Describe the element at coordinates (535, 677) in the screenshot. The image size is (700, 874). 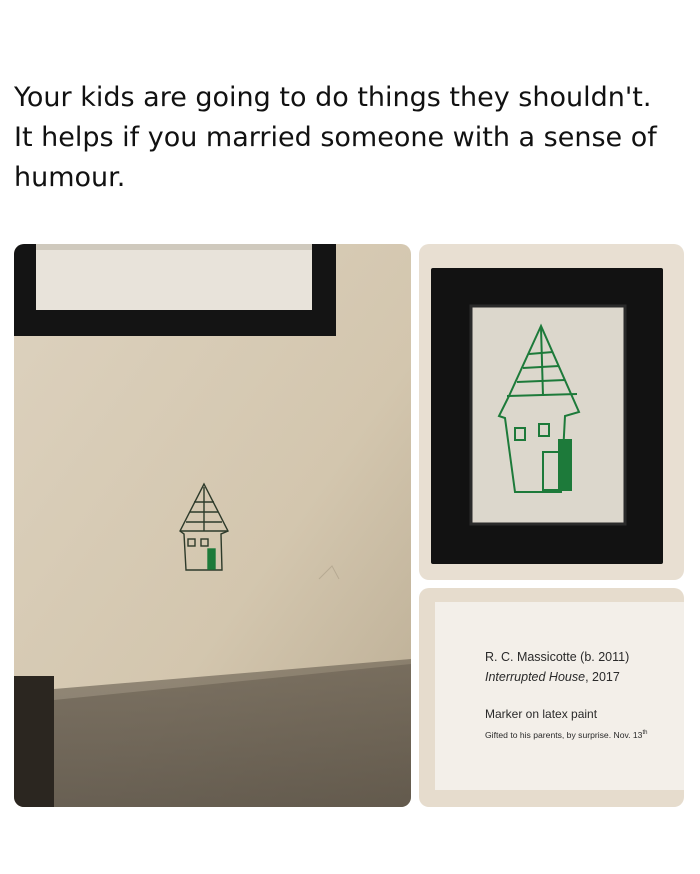
I see `label-title: Interrupted House` at that location.